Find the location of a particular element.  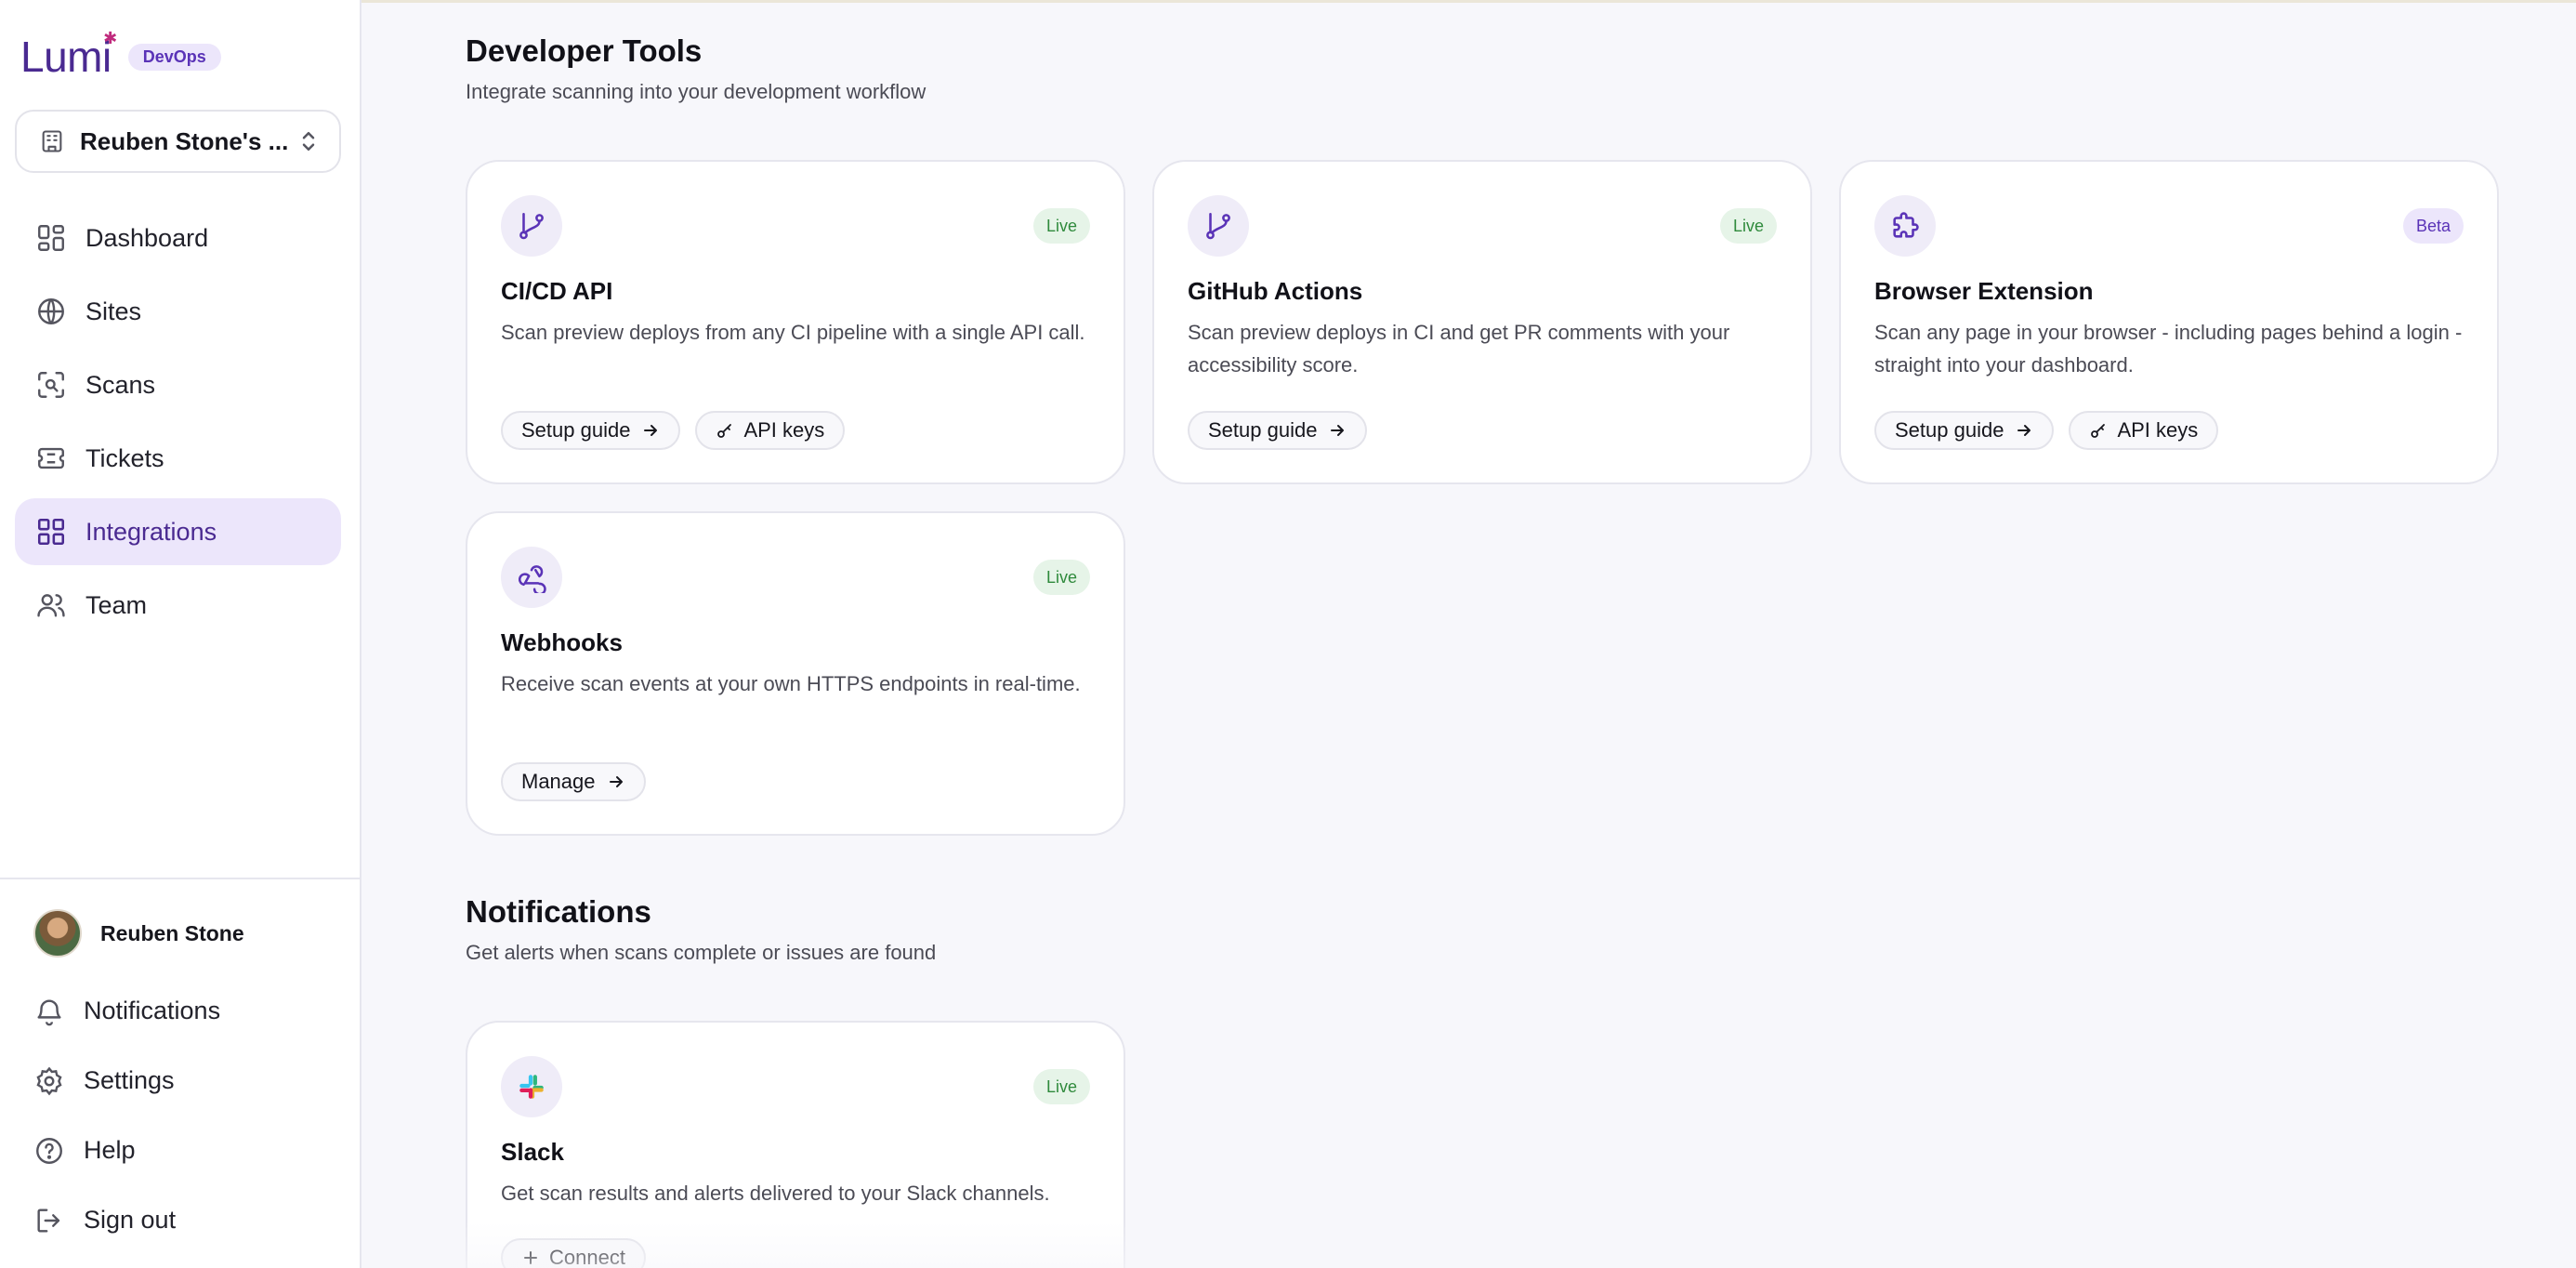

sign-out-icon is located at coordinates (48, 1220).